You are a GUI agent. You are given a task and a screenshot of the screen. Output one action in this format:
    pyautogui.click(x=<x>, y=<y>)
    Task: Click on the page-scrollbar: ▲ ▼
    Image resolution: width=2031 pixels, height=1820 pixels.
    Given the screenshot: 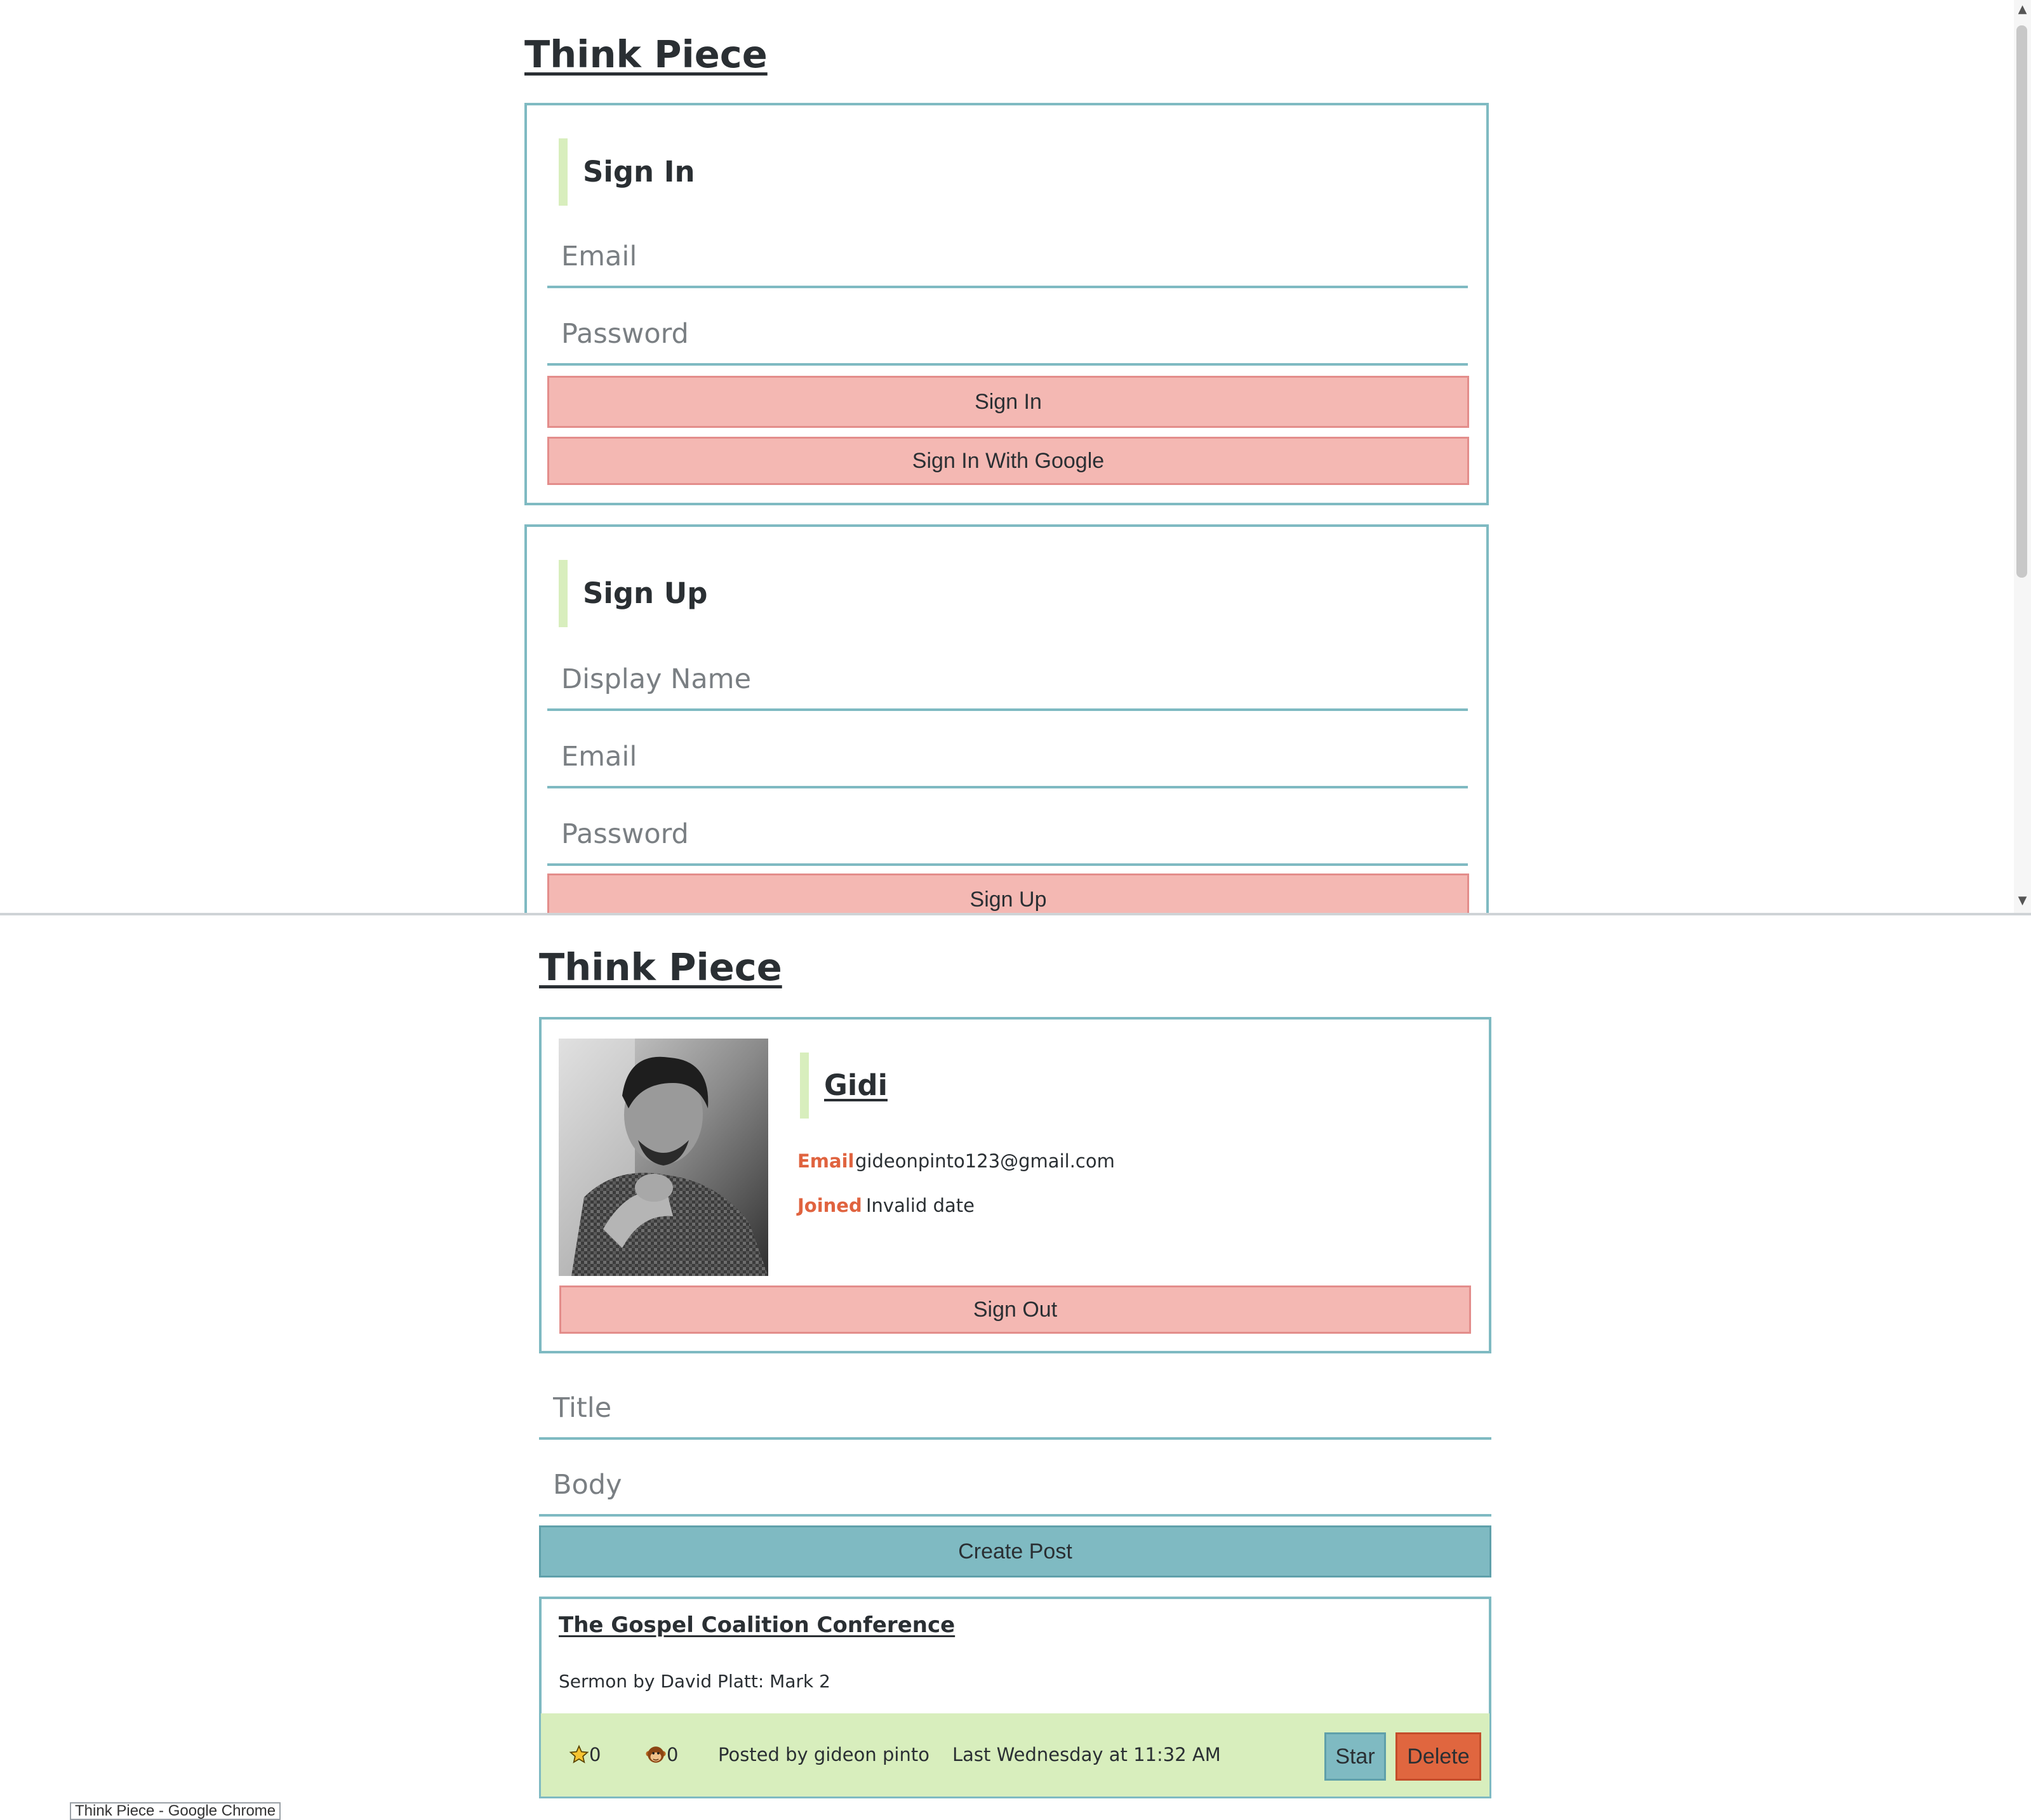 What is the action you would take?
    pyautogui.click(x=2023, y=456)
    